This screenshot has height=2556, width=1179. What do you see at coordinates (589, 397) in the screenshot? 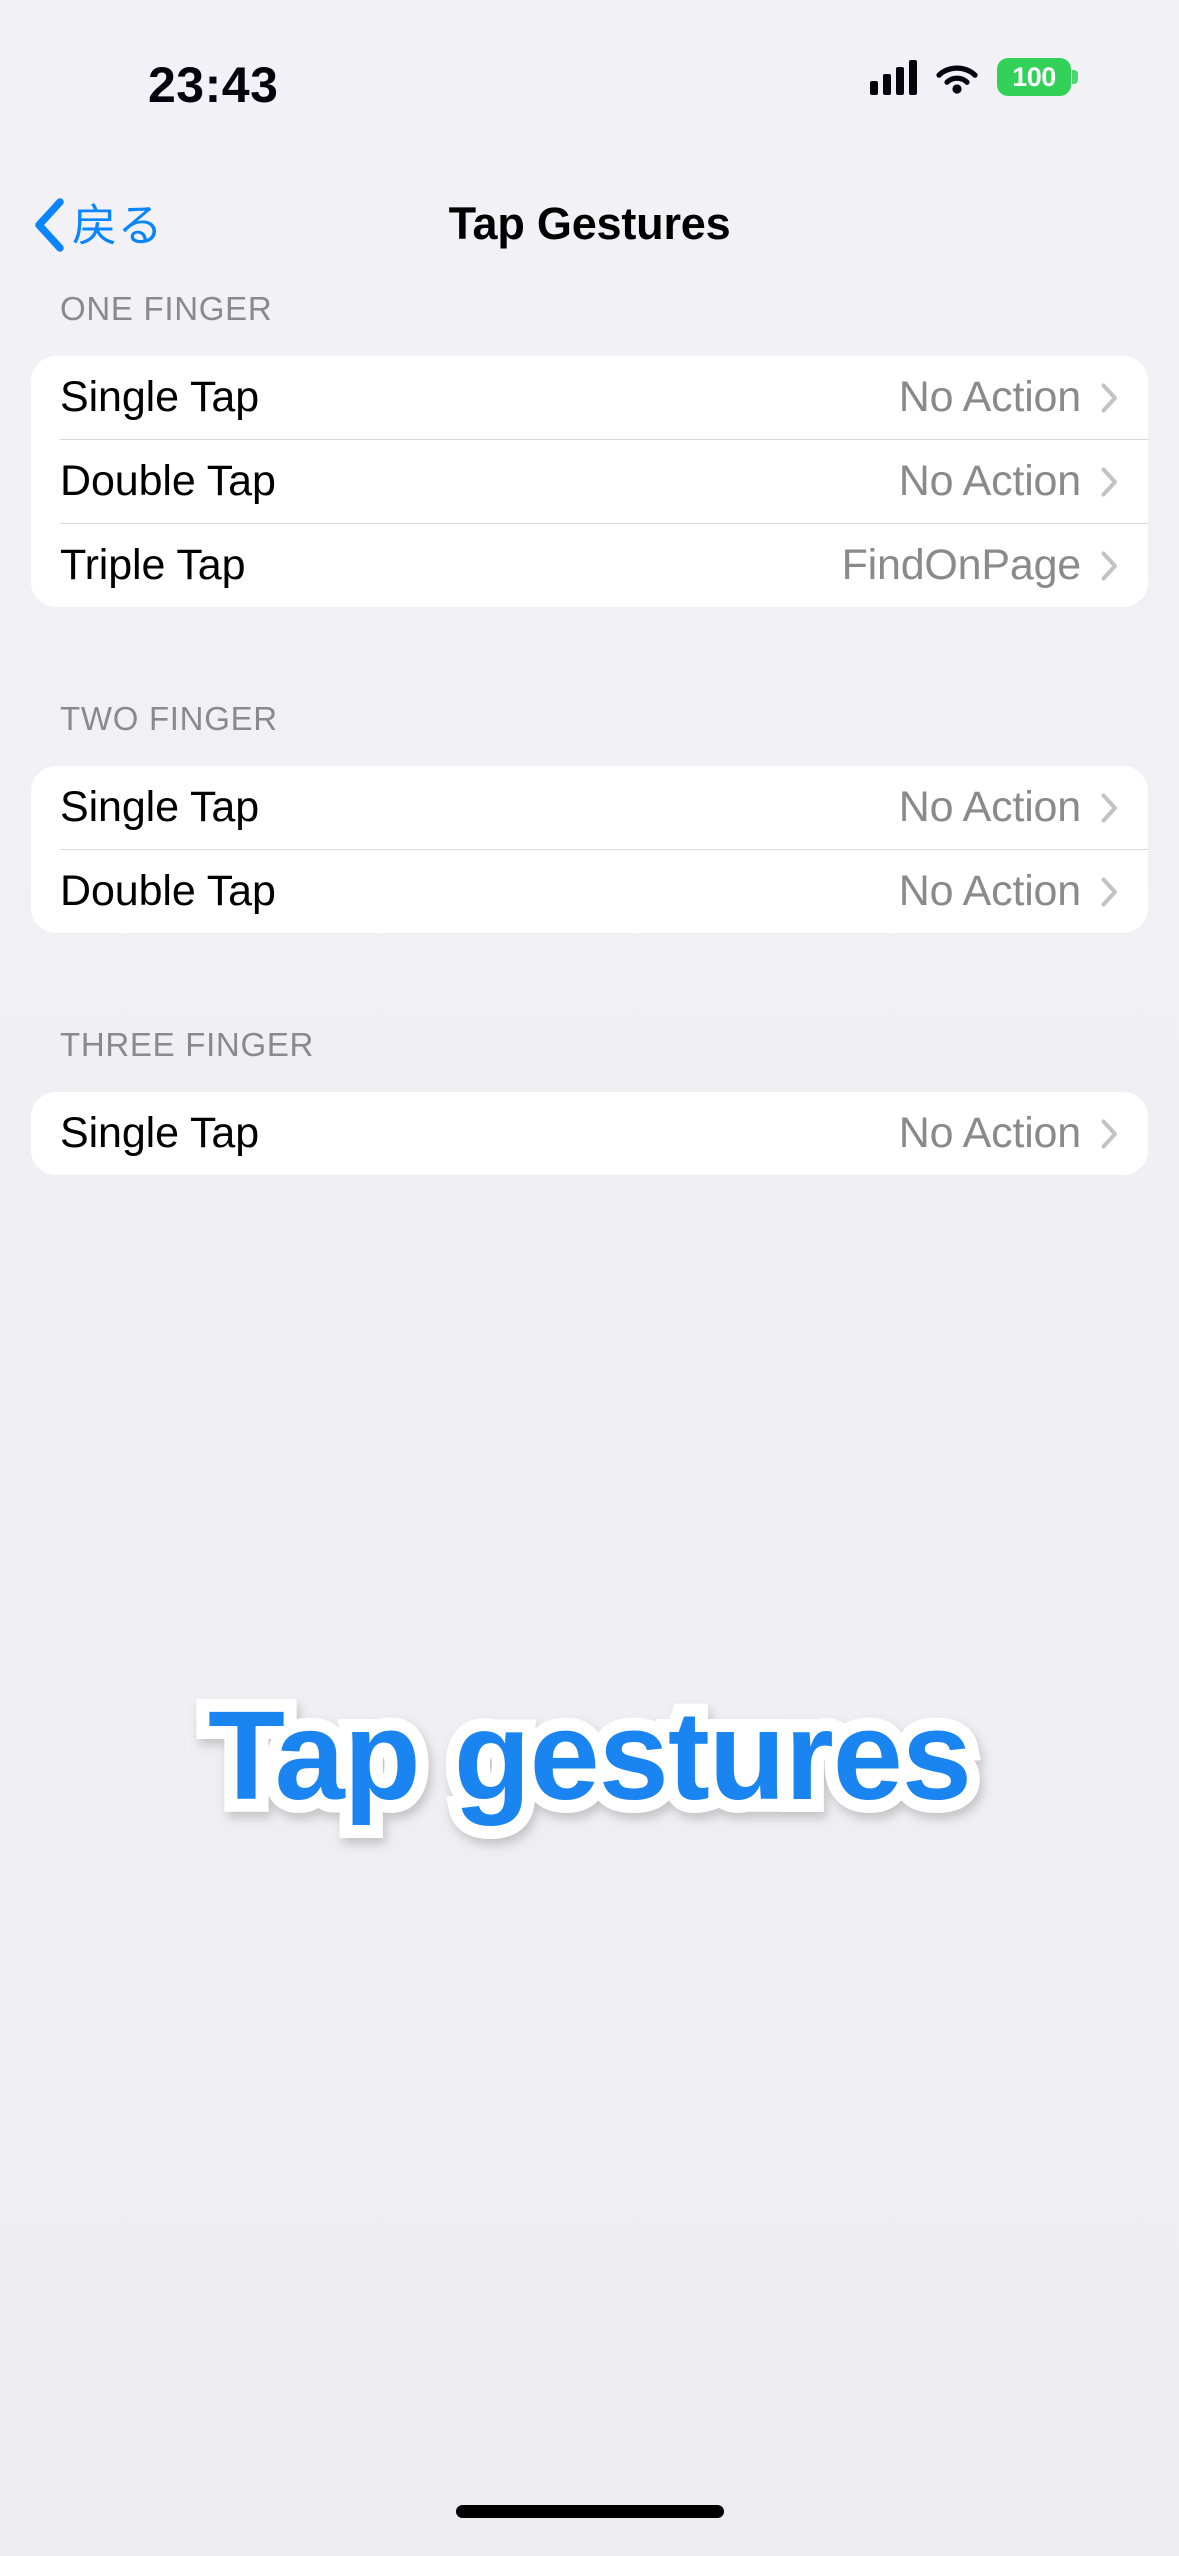
I see `row-one-finger-single-tap: Single Tap No Action` at bounding box center [589, 397].